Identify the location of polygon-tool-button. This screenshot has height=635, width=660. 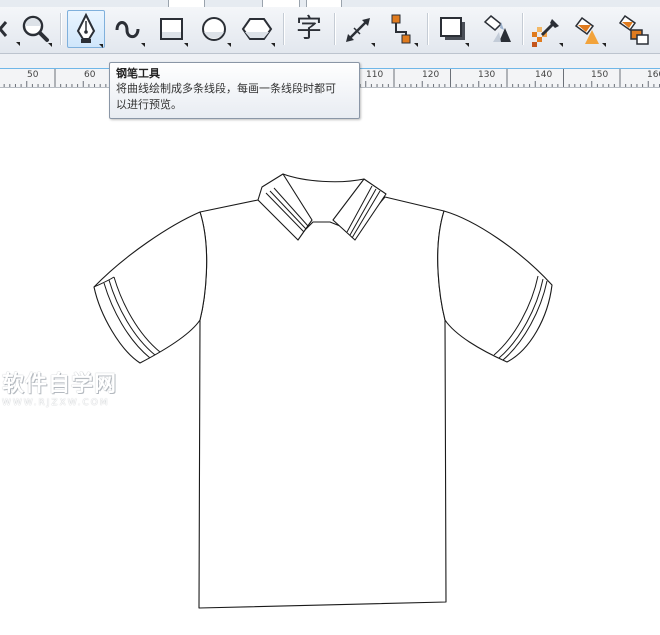
(258, 29).